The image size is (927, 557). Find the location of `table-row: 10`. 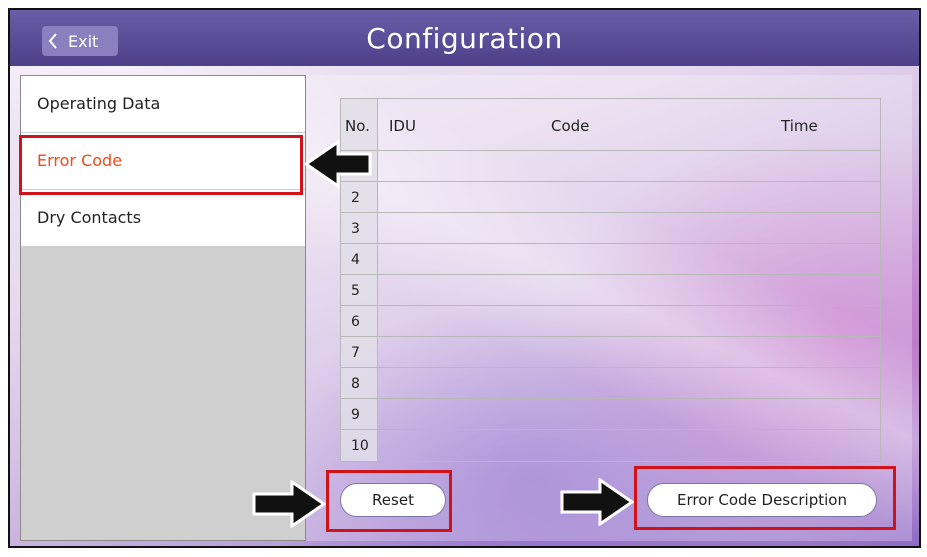

table-row: 10 is located at coordinates (610, 445).